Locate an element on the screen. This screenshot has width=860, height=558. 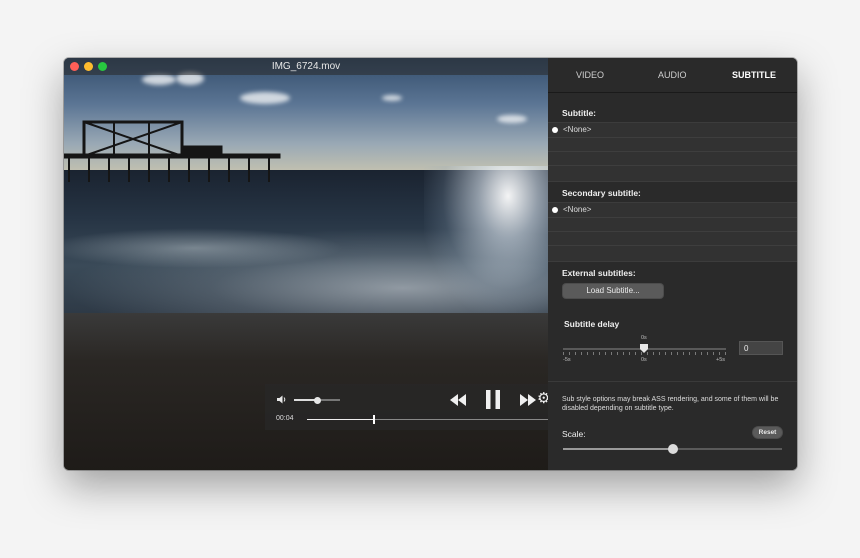
external-subtitles-heading: External subtitles: is located at coordinates (599, 273).